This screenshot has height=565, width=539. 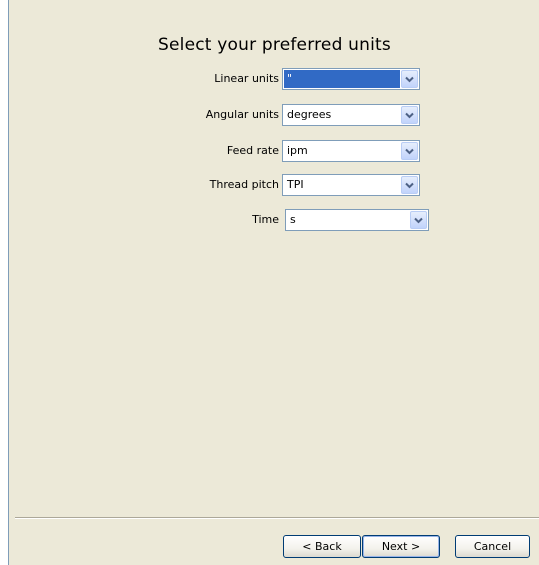 I want to click on angular-units-select: degrees, so click(x=351, y=115).